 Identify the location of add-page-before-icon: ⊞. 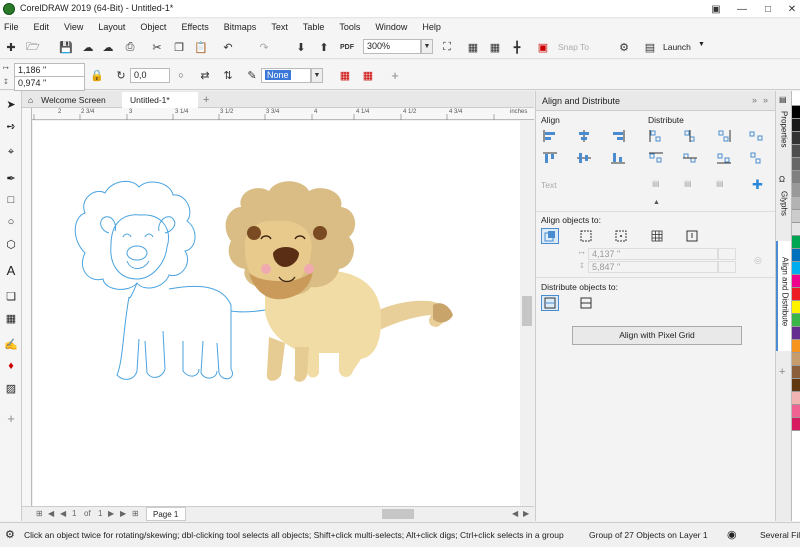
(39, 513).